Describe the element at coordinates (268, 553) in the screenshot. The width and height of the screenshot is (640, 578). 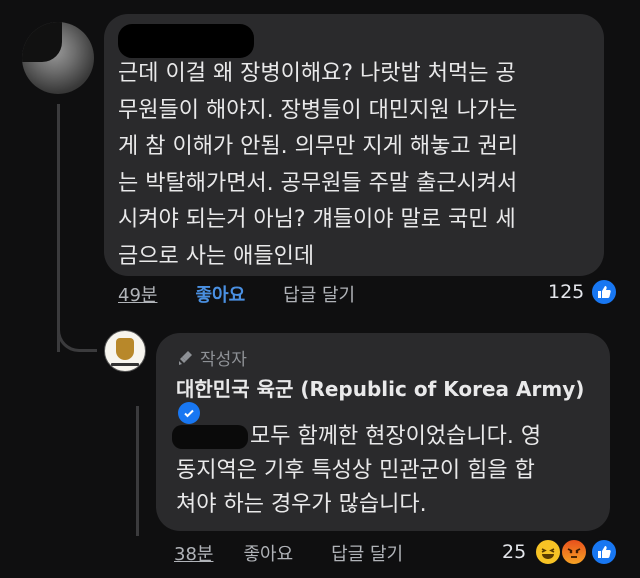
I see `reply-like-button: 좋아요` at that location.